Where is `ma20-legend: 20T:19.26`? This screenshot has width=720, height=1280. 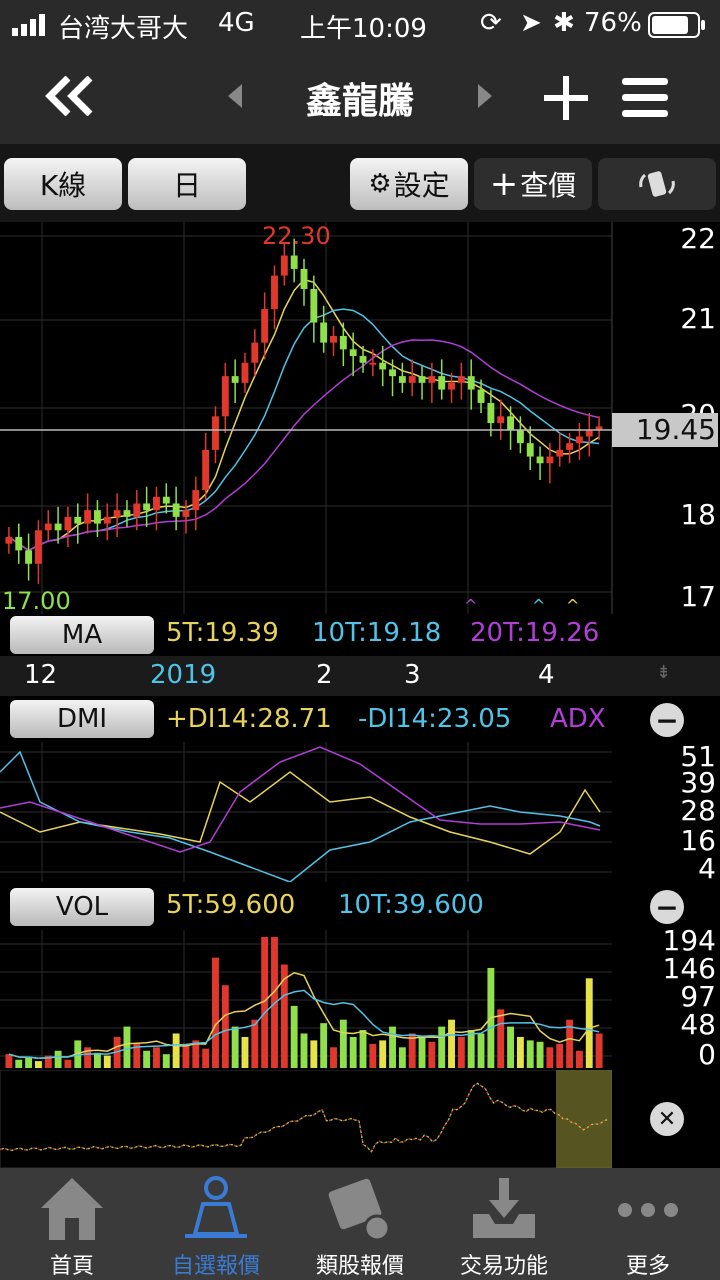 ma20-legend: 20T:19.26 is located at coordinates (535, 633).